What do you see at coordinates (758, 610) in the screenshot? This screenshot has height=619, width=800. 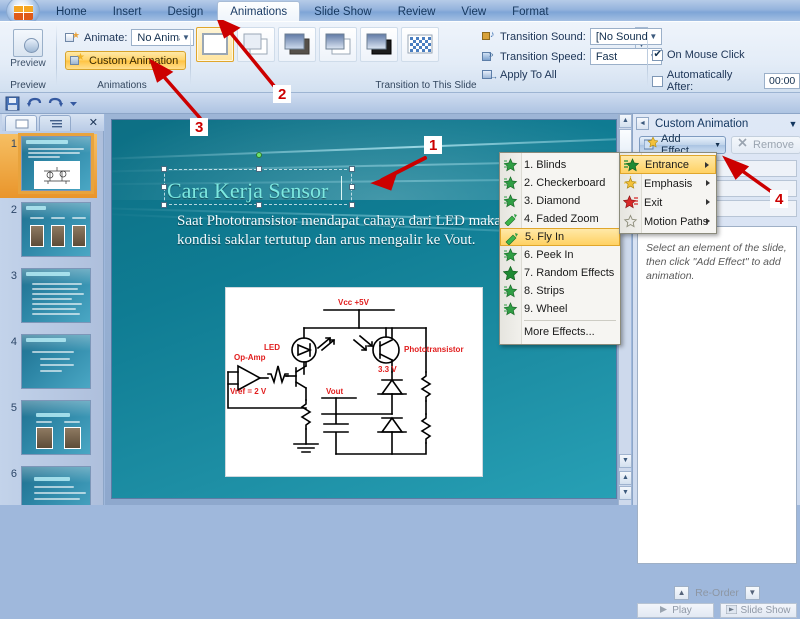 I see `slide-show-button: Slide Show` at bounding box center [758, 610].